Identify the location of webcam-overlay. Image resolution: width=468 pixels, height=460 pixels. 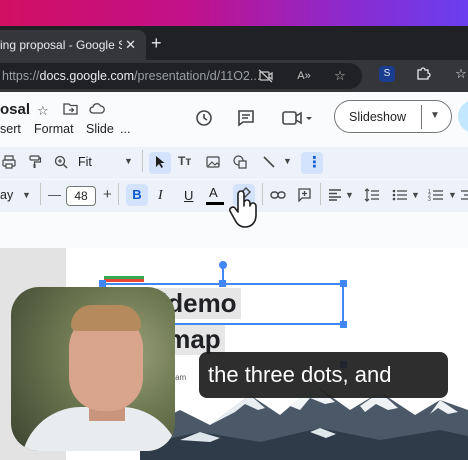
(93, 369).